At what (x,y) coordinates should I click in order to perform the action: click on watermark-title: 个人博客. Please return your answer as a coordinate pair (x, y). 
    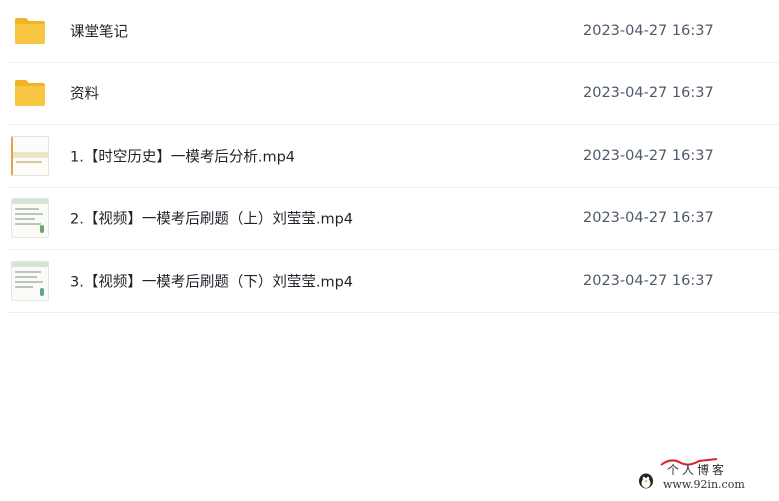
    Looking at the image, I should click on (697, 470).